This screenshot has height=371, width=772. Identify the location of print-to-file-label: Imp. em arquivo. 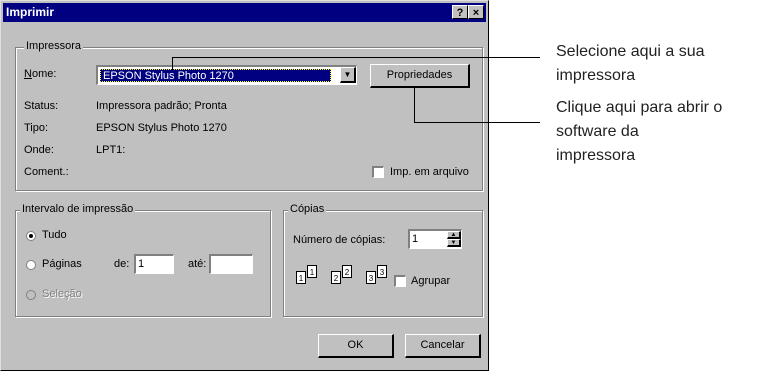
(429, 172).